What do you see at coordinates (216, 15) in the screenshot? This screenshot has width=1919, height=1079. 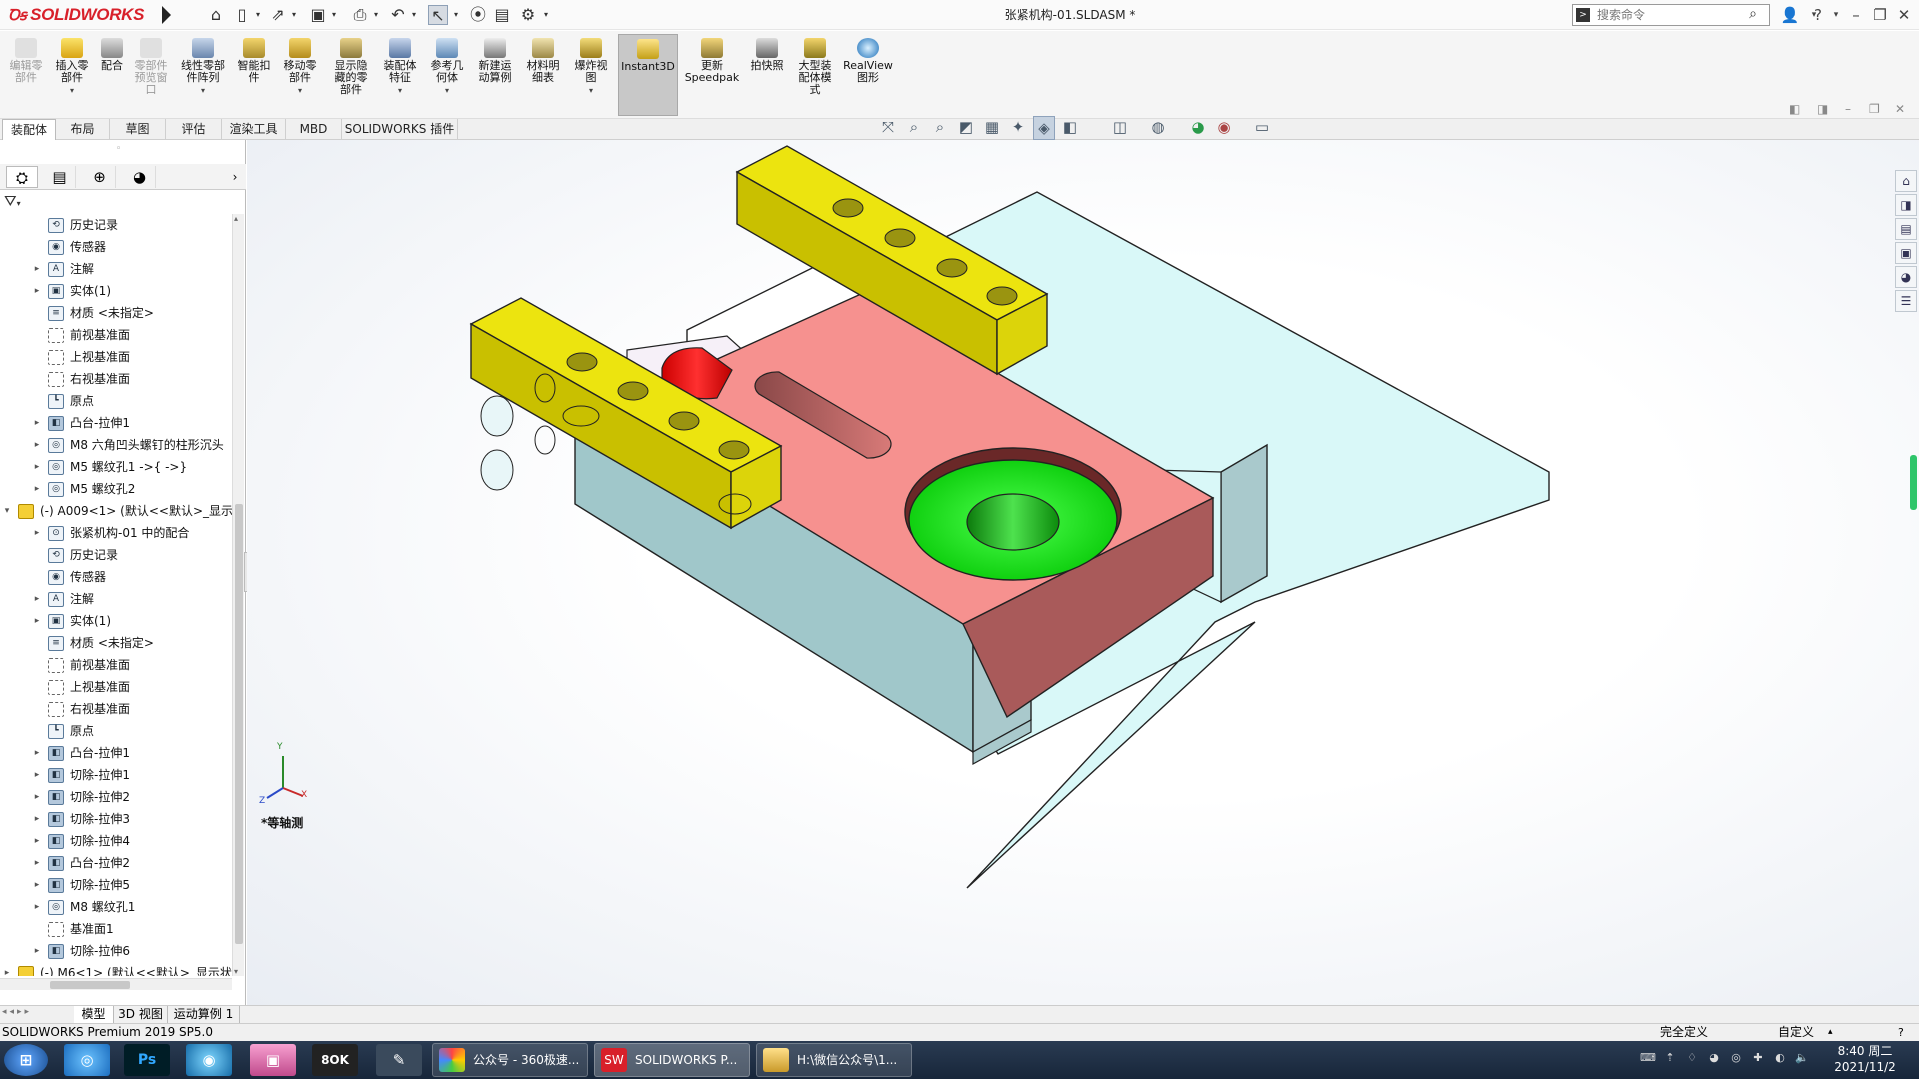 I see `home-icon: ⌂` at bounding box center [216, 15].